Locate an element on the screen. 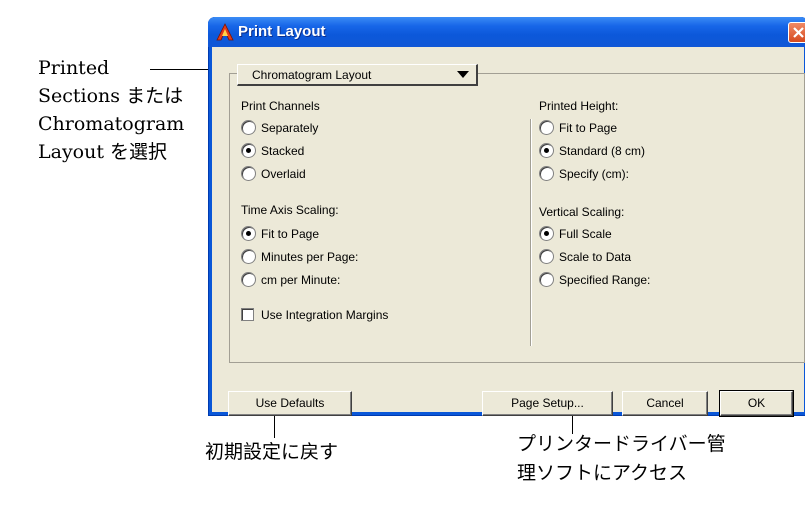 Image resolution: width=805 pixels, height=510 pixels. radio-specified-range-label: Specified Range: is located at coordinates (604, 280).